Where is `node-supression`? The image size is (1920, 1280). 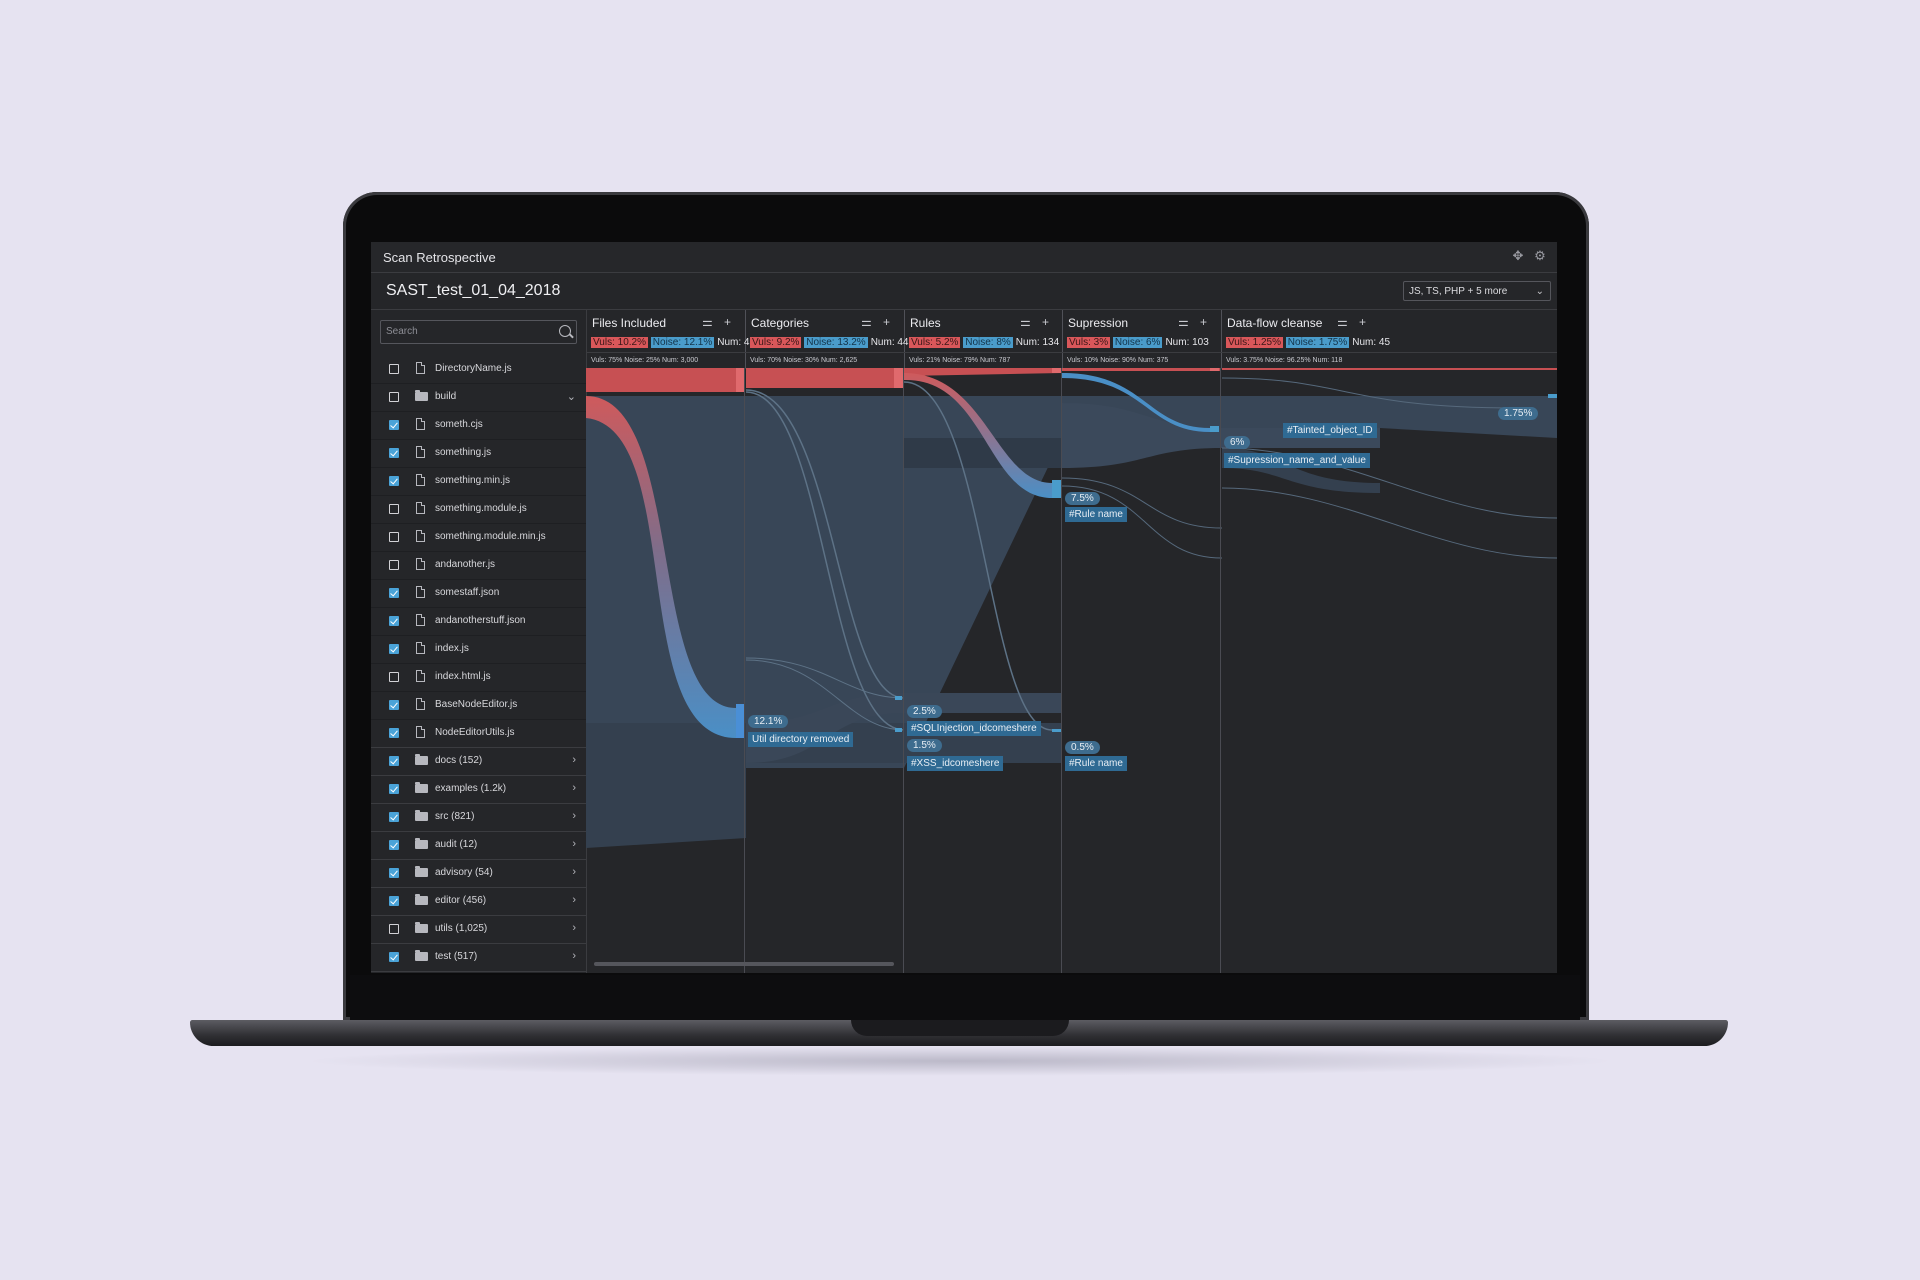 node-supression is located at coordinates (1214, 429).